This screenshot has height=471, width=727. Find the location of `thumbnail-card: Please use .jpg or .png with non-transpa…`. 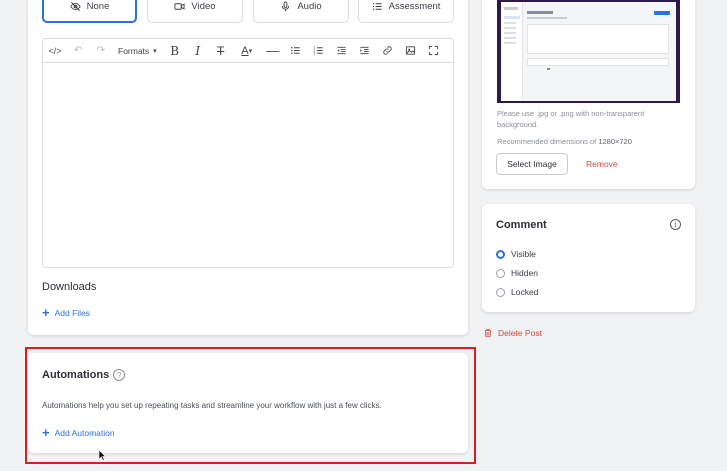

thumbnail-card: Please use .jpg or .png with non-transpa… is located at coordinates (588, 94).